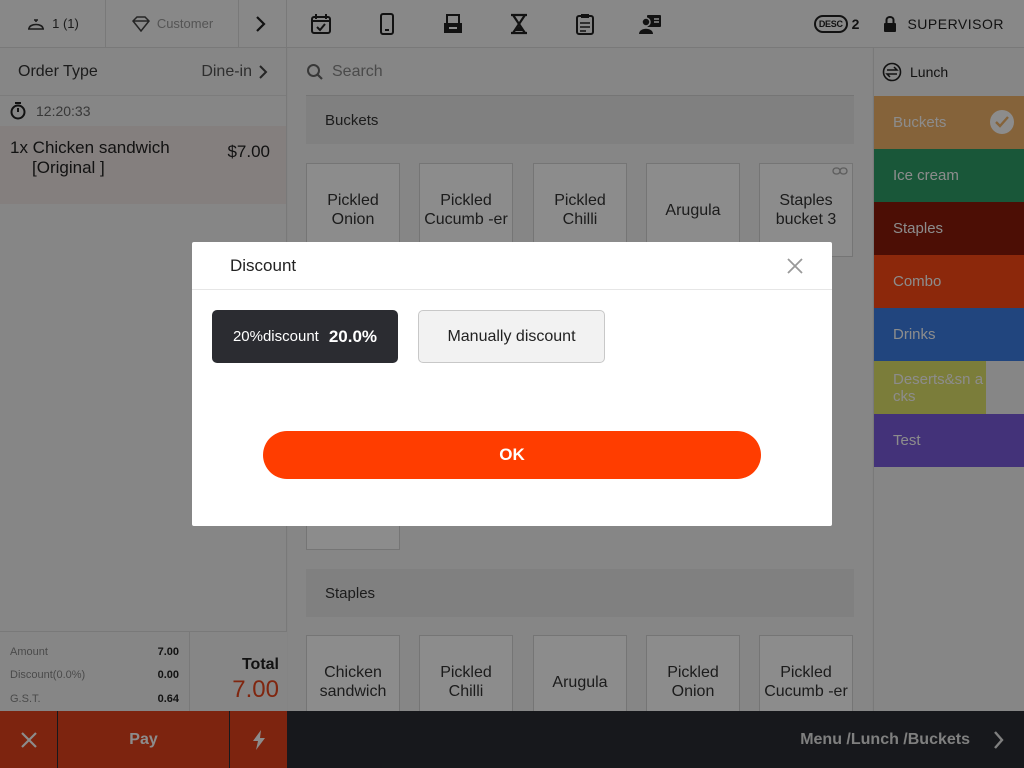  I want to click on discount-options: 20%discount 20.0% Manually discount, so click(408, 336).